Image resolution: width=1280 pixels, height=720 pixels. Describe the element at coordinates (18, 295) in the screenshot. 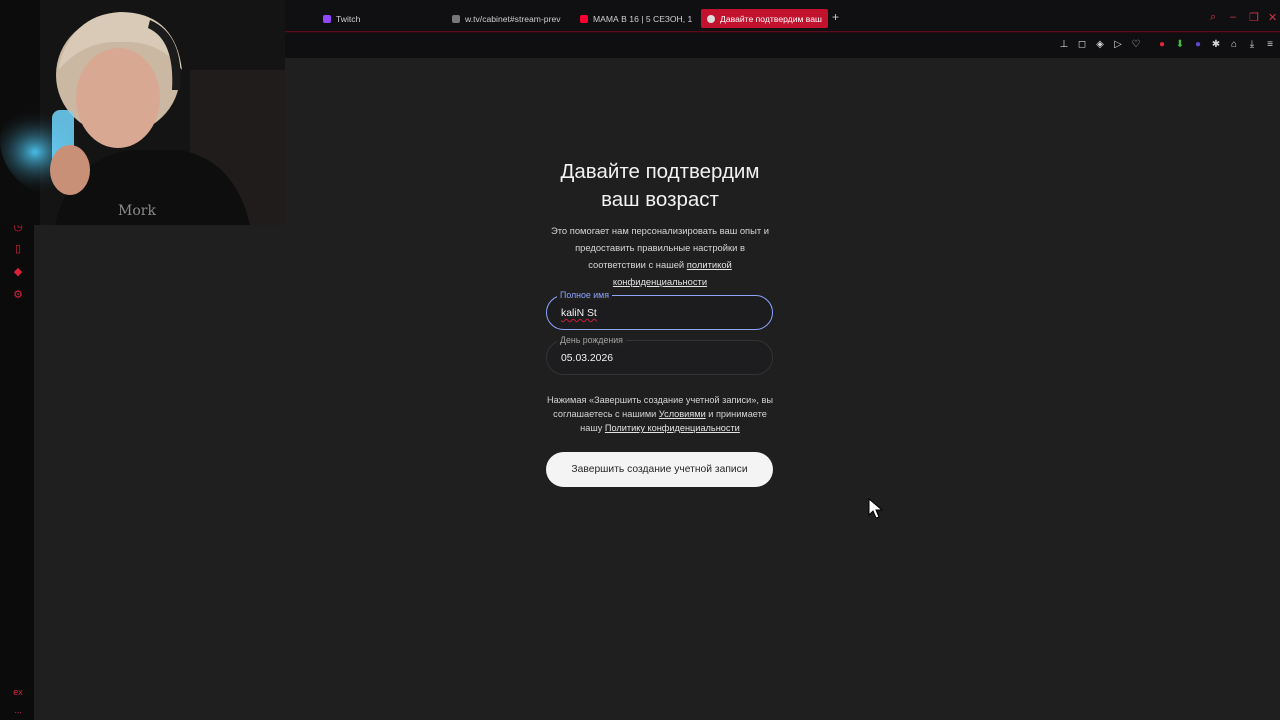

I see `settings-icon: ⚙` at that location.